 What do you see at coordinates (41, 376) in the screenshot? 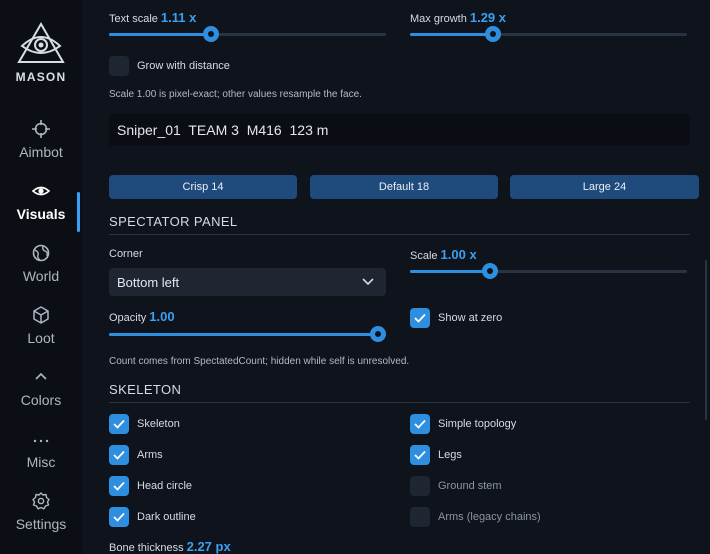
I see `chevron-up-icon` at bounding box center [41, 376].